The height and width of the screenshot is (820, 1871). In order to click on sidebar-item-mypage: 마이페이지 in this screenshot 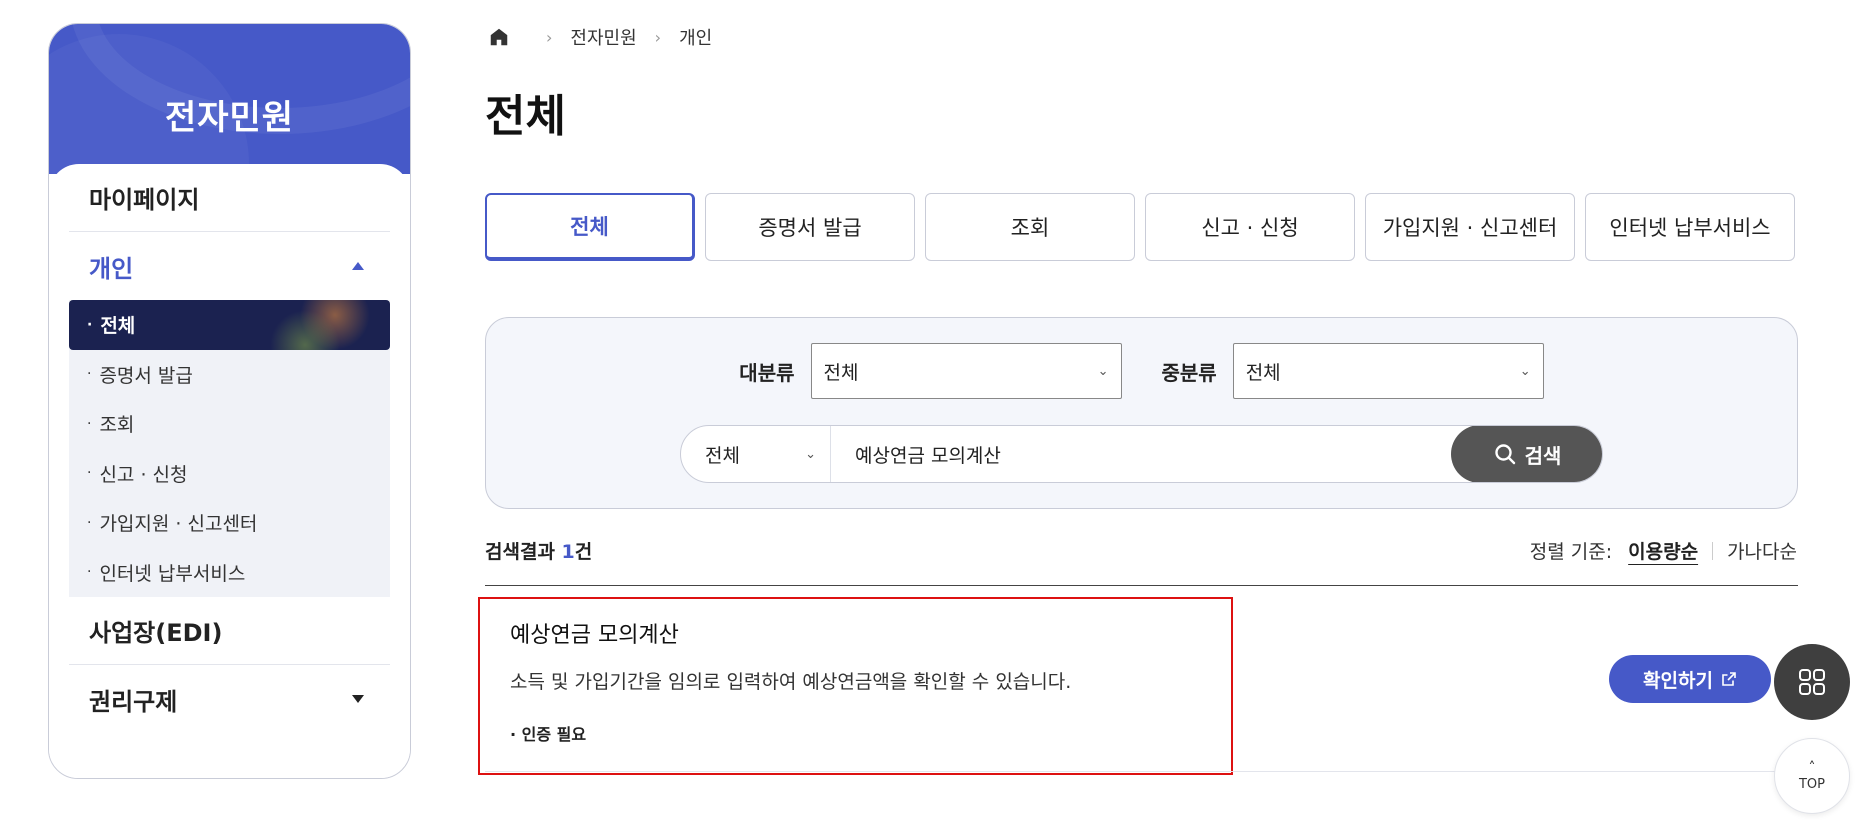, I will do `click(229, 198)`.